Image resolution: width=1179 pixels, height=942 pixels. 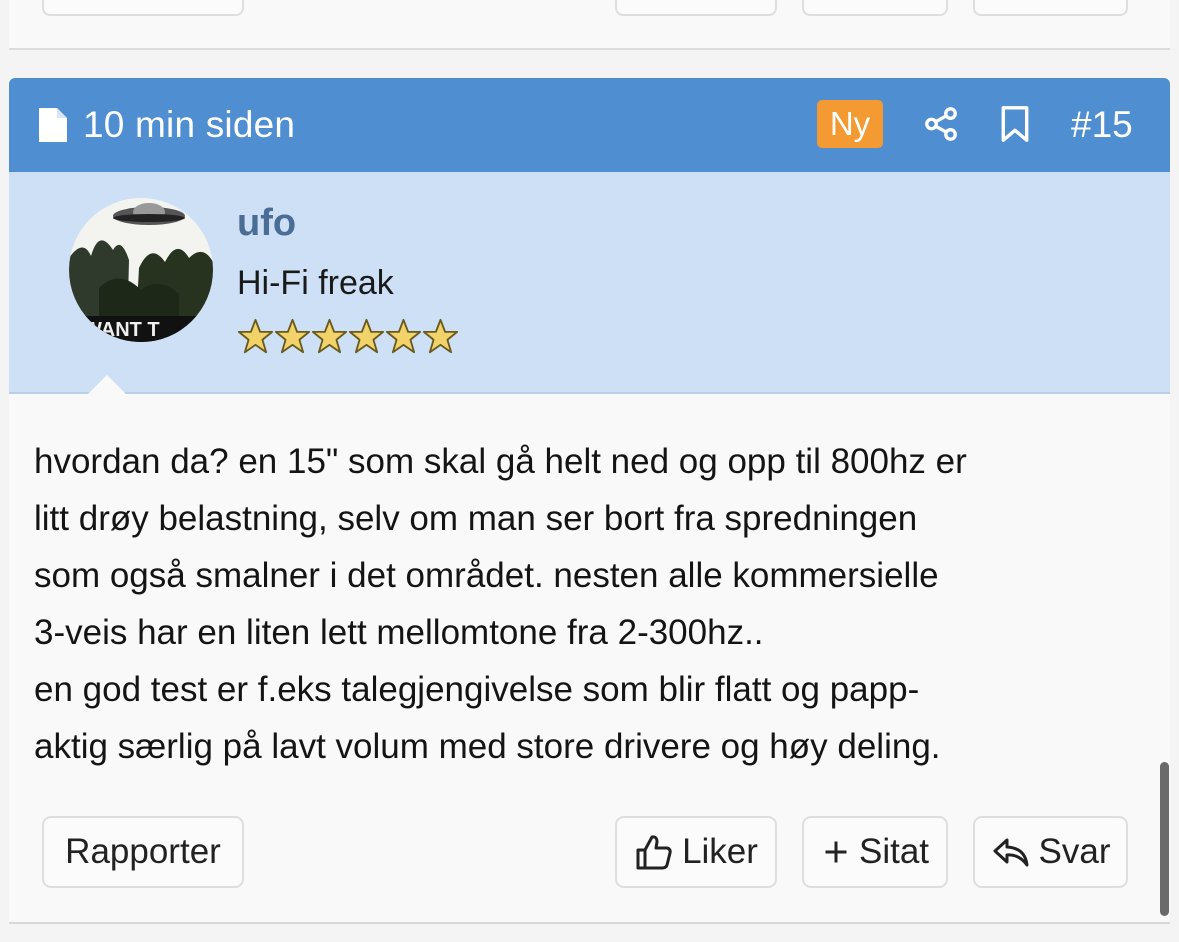 I want to click on post-time: 10 min siden, so click(x=189, y=124).